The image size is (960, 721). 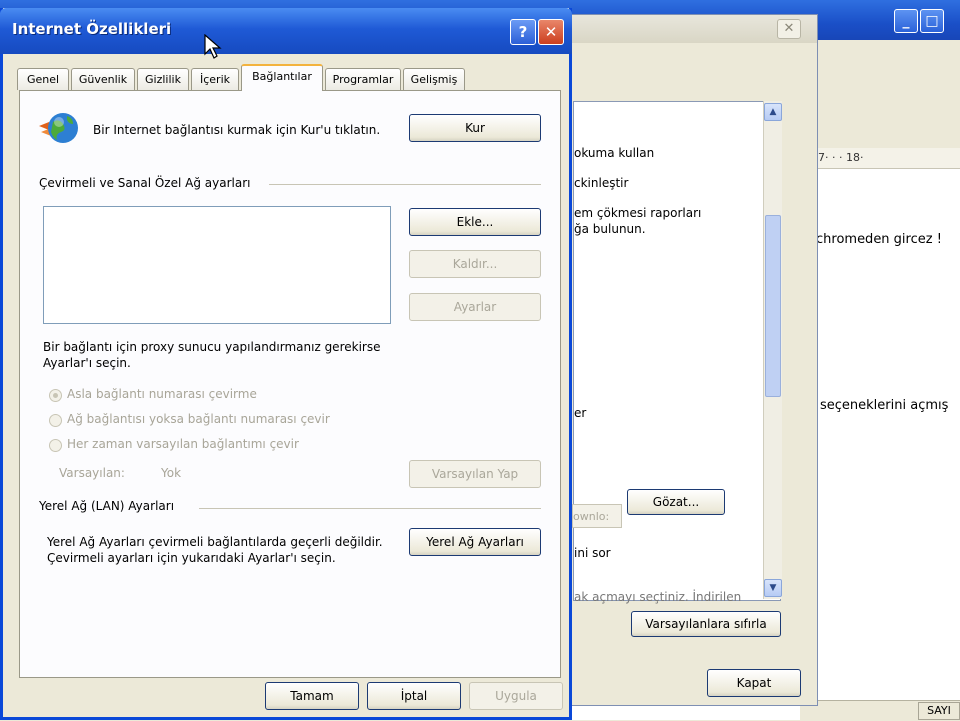 What do you see at coordinates (217, 265) in the screenshot?
I see `connections-list` at bounding box center [217, 265].